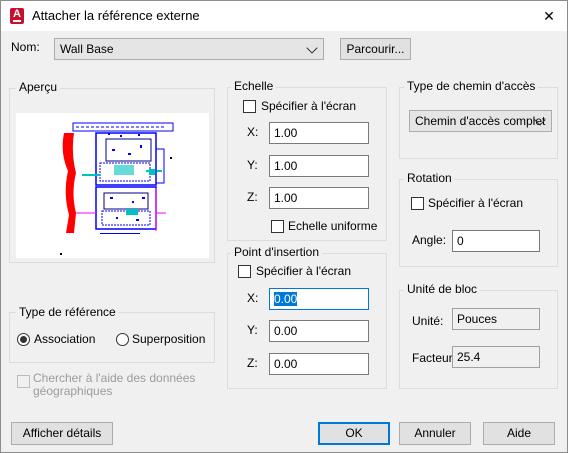 Image resolution: width=568 pixels, height=453 pixels. What do you see at coordinates (496, 241) in the screenshot?
I see `angle-input: 0` at bounding box center [496, 241].